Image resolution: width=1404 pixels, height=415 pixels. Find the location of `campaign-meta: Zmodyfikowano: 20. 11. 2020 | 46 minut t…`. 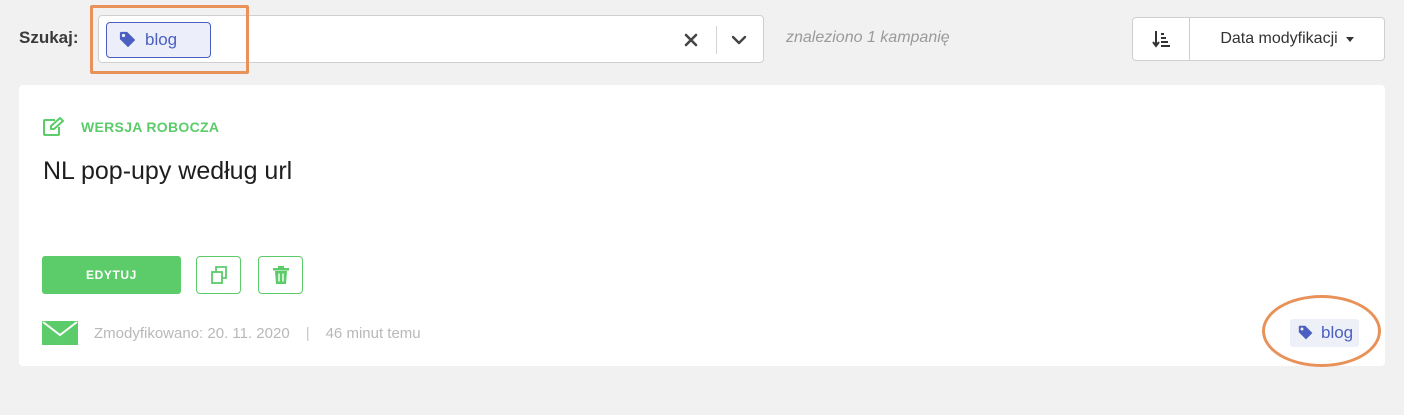

campaign-meta: Zmodyfikowano: 20. 11. 2020 | 46 minut t… is located at coordinates (231, 333).